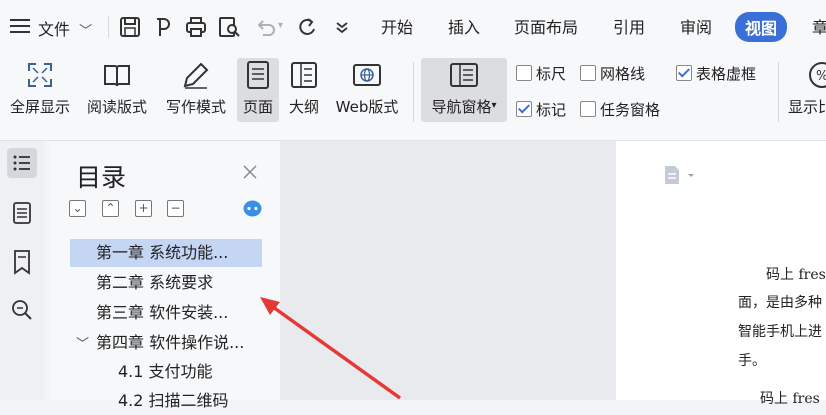 The width and height of the screenshot is (826, 415). I want to click on expand-icon: +, so click(143, 208).